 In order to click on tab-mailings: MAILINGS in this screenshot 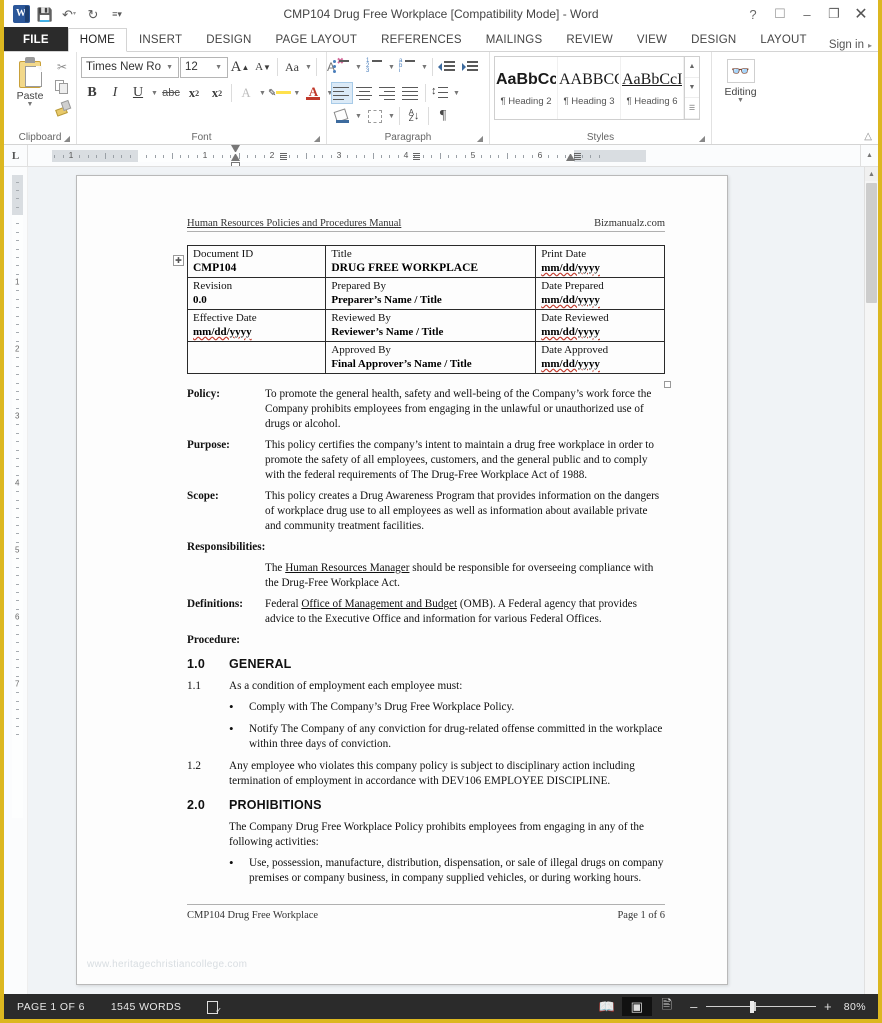, I will do `click(514, 39)`.